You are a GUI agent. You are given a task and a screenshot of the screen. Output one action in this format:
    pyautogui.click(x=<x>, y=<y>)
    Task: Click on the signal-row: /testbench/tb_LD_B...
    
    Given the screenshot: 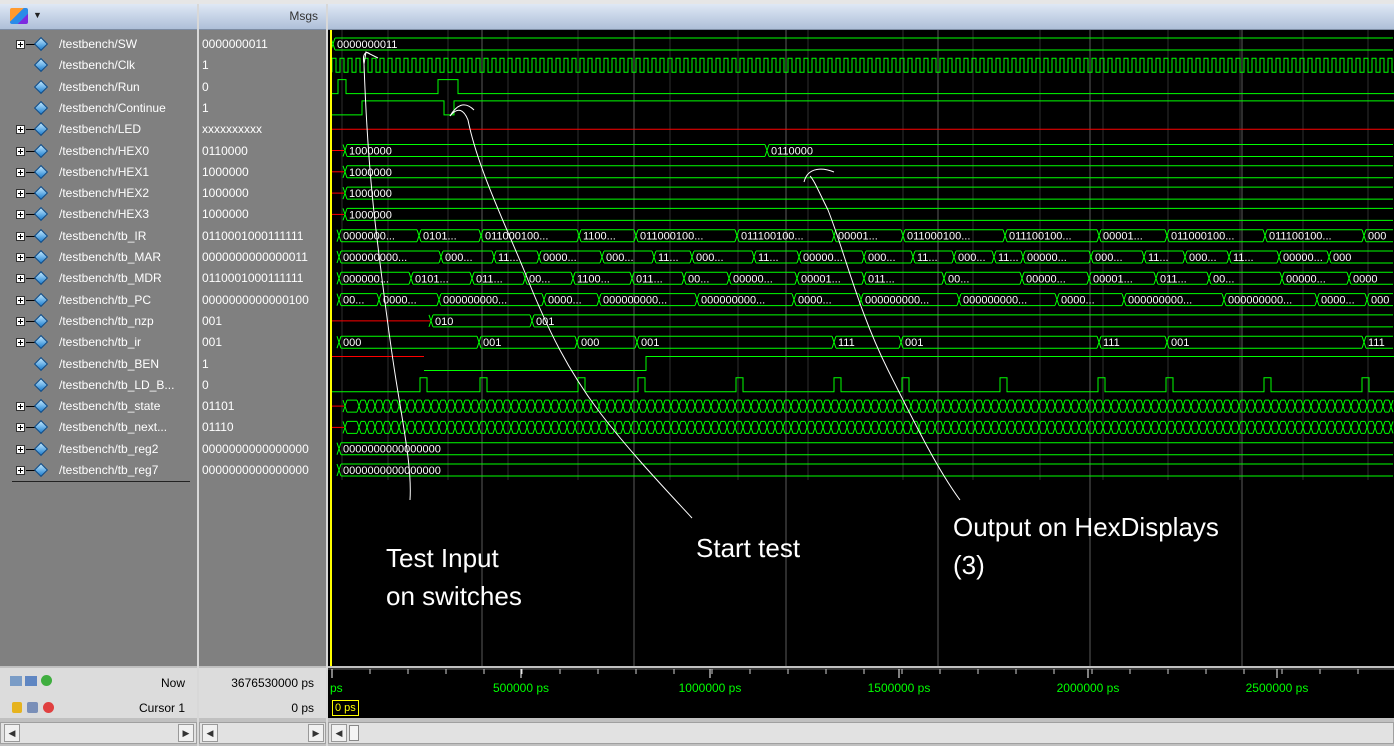 What is the action you would take?
    pyautogui.click(x=98, y=385)
    